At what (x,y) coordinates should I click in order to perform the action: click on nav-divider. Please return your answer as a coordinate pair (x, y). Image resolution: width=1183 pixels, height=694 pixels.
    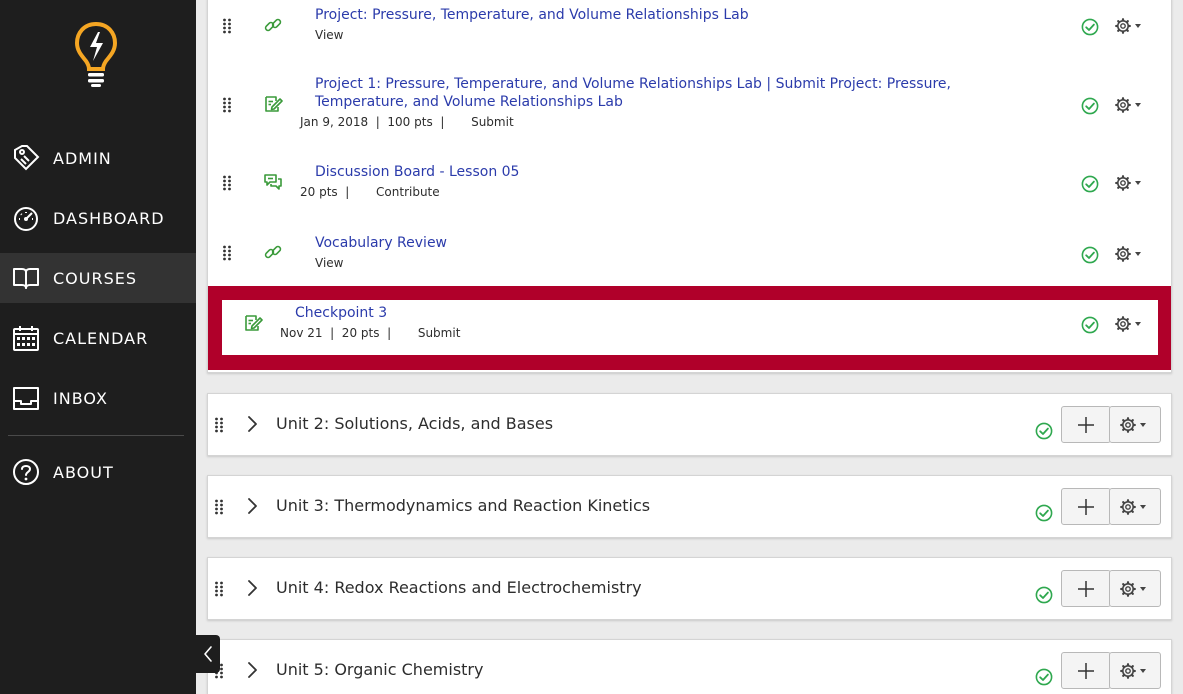
    Looking at the image, I should click on (96, 435).